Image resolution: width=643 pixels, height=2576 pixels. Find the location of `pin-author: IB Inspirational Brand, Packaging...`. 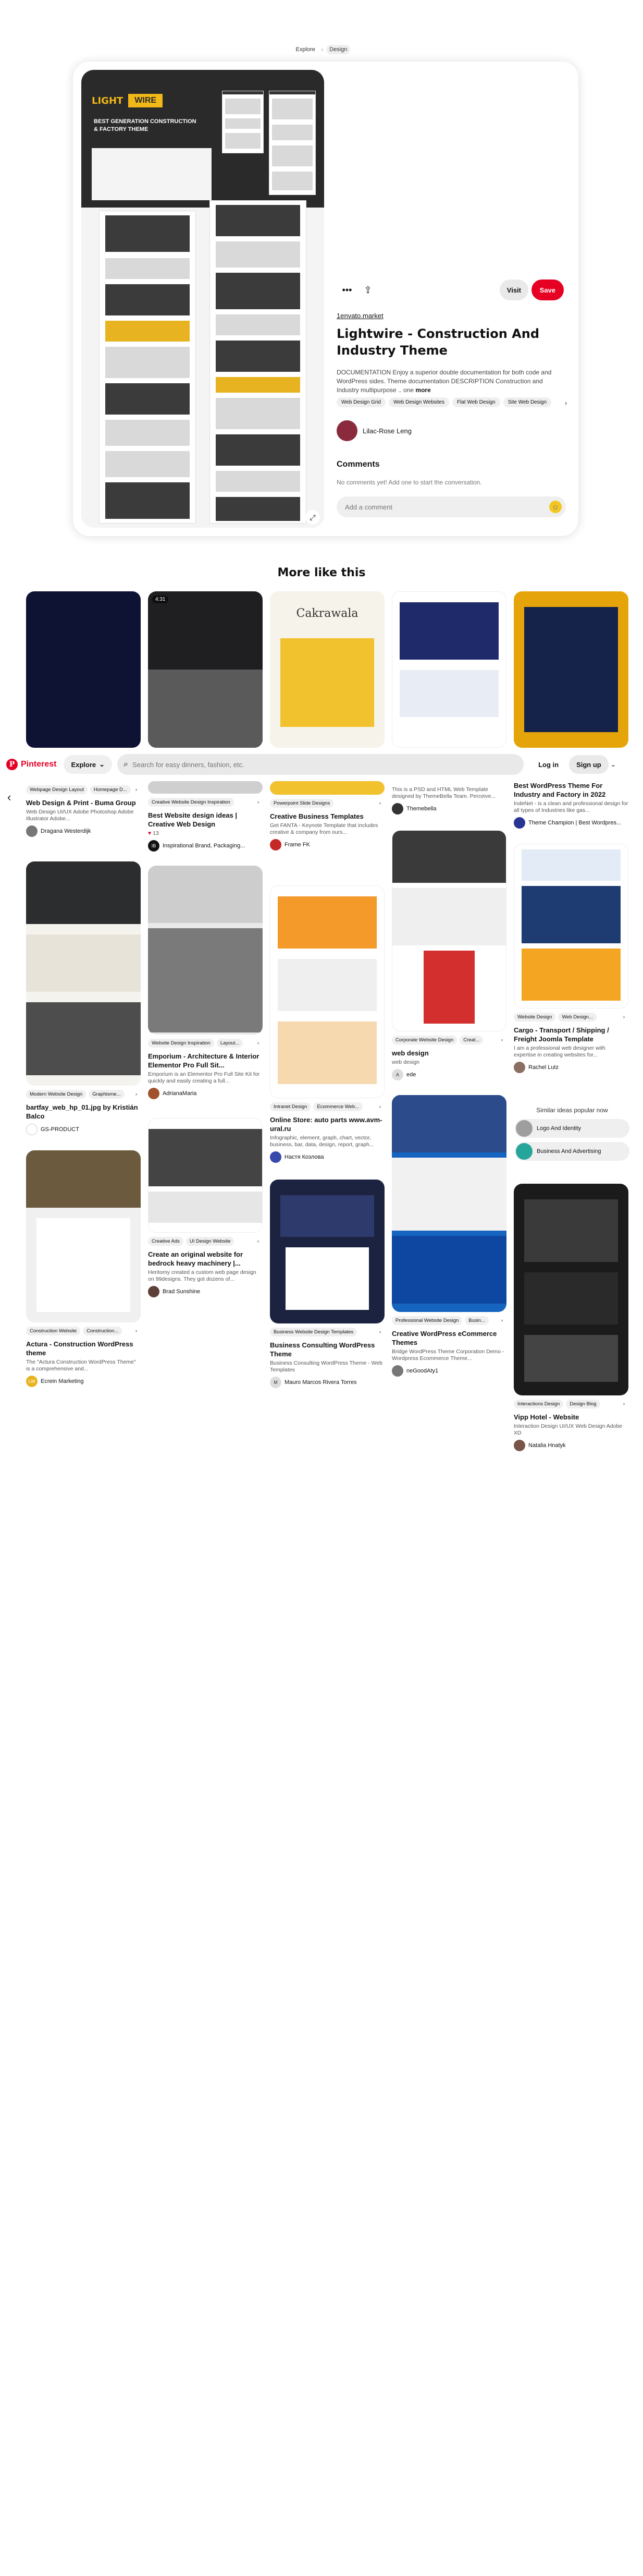

pin-author: IB Inspirational Brand, Packaging... is located at coordinates (206, 846).